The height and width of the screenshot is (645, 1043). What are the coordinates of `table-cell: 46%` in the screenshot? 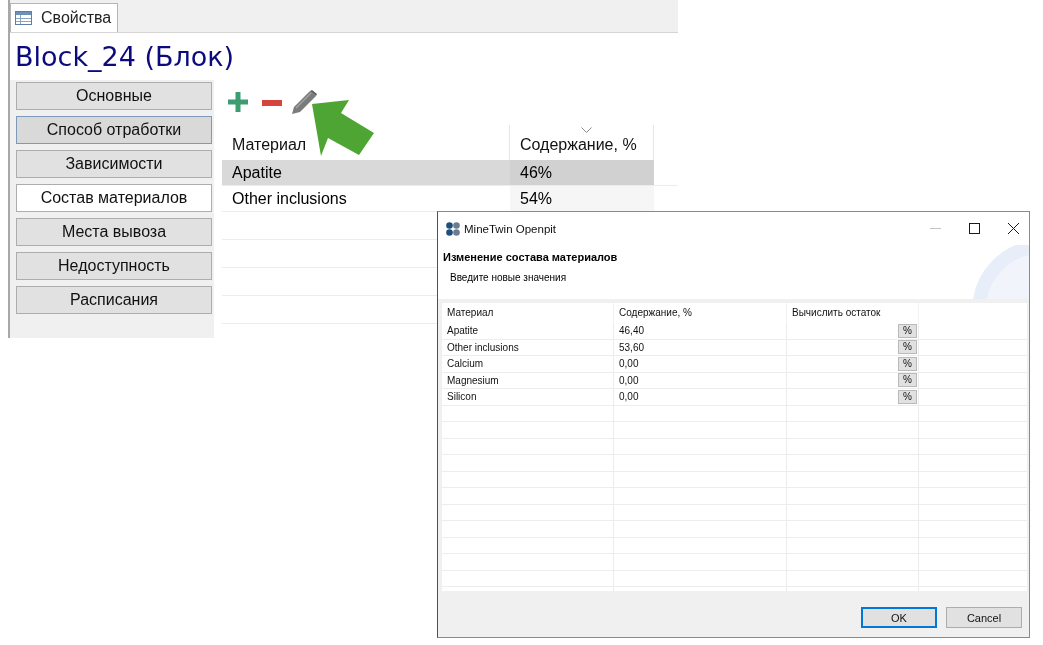 It's located at (582, 172).